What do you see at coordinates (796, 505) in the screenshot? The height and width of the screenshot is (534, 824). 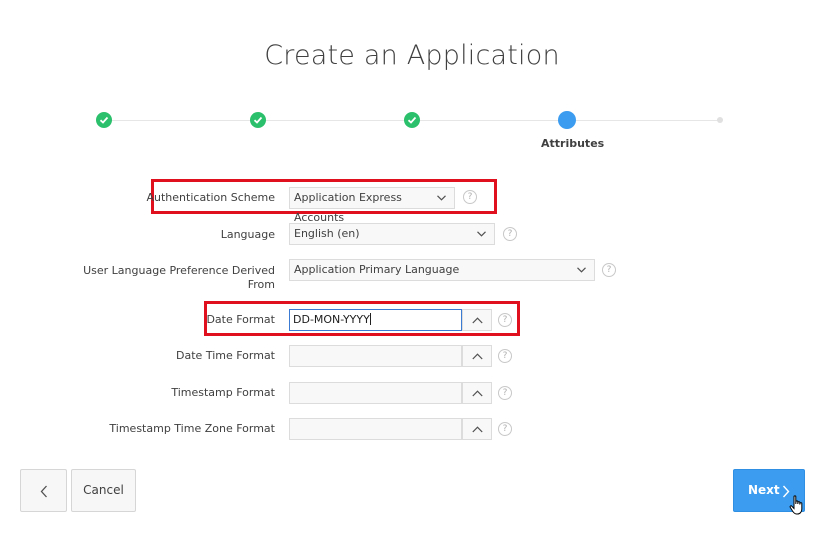 I see `hand-pointer-cursor-icon` at bounding box center [796, 505].